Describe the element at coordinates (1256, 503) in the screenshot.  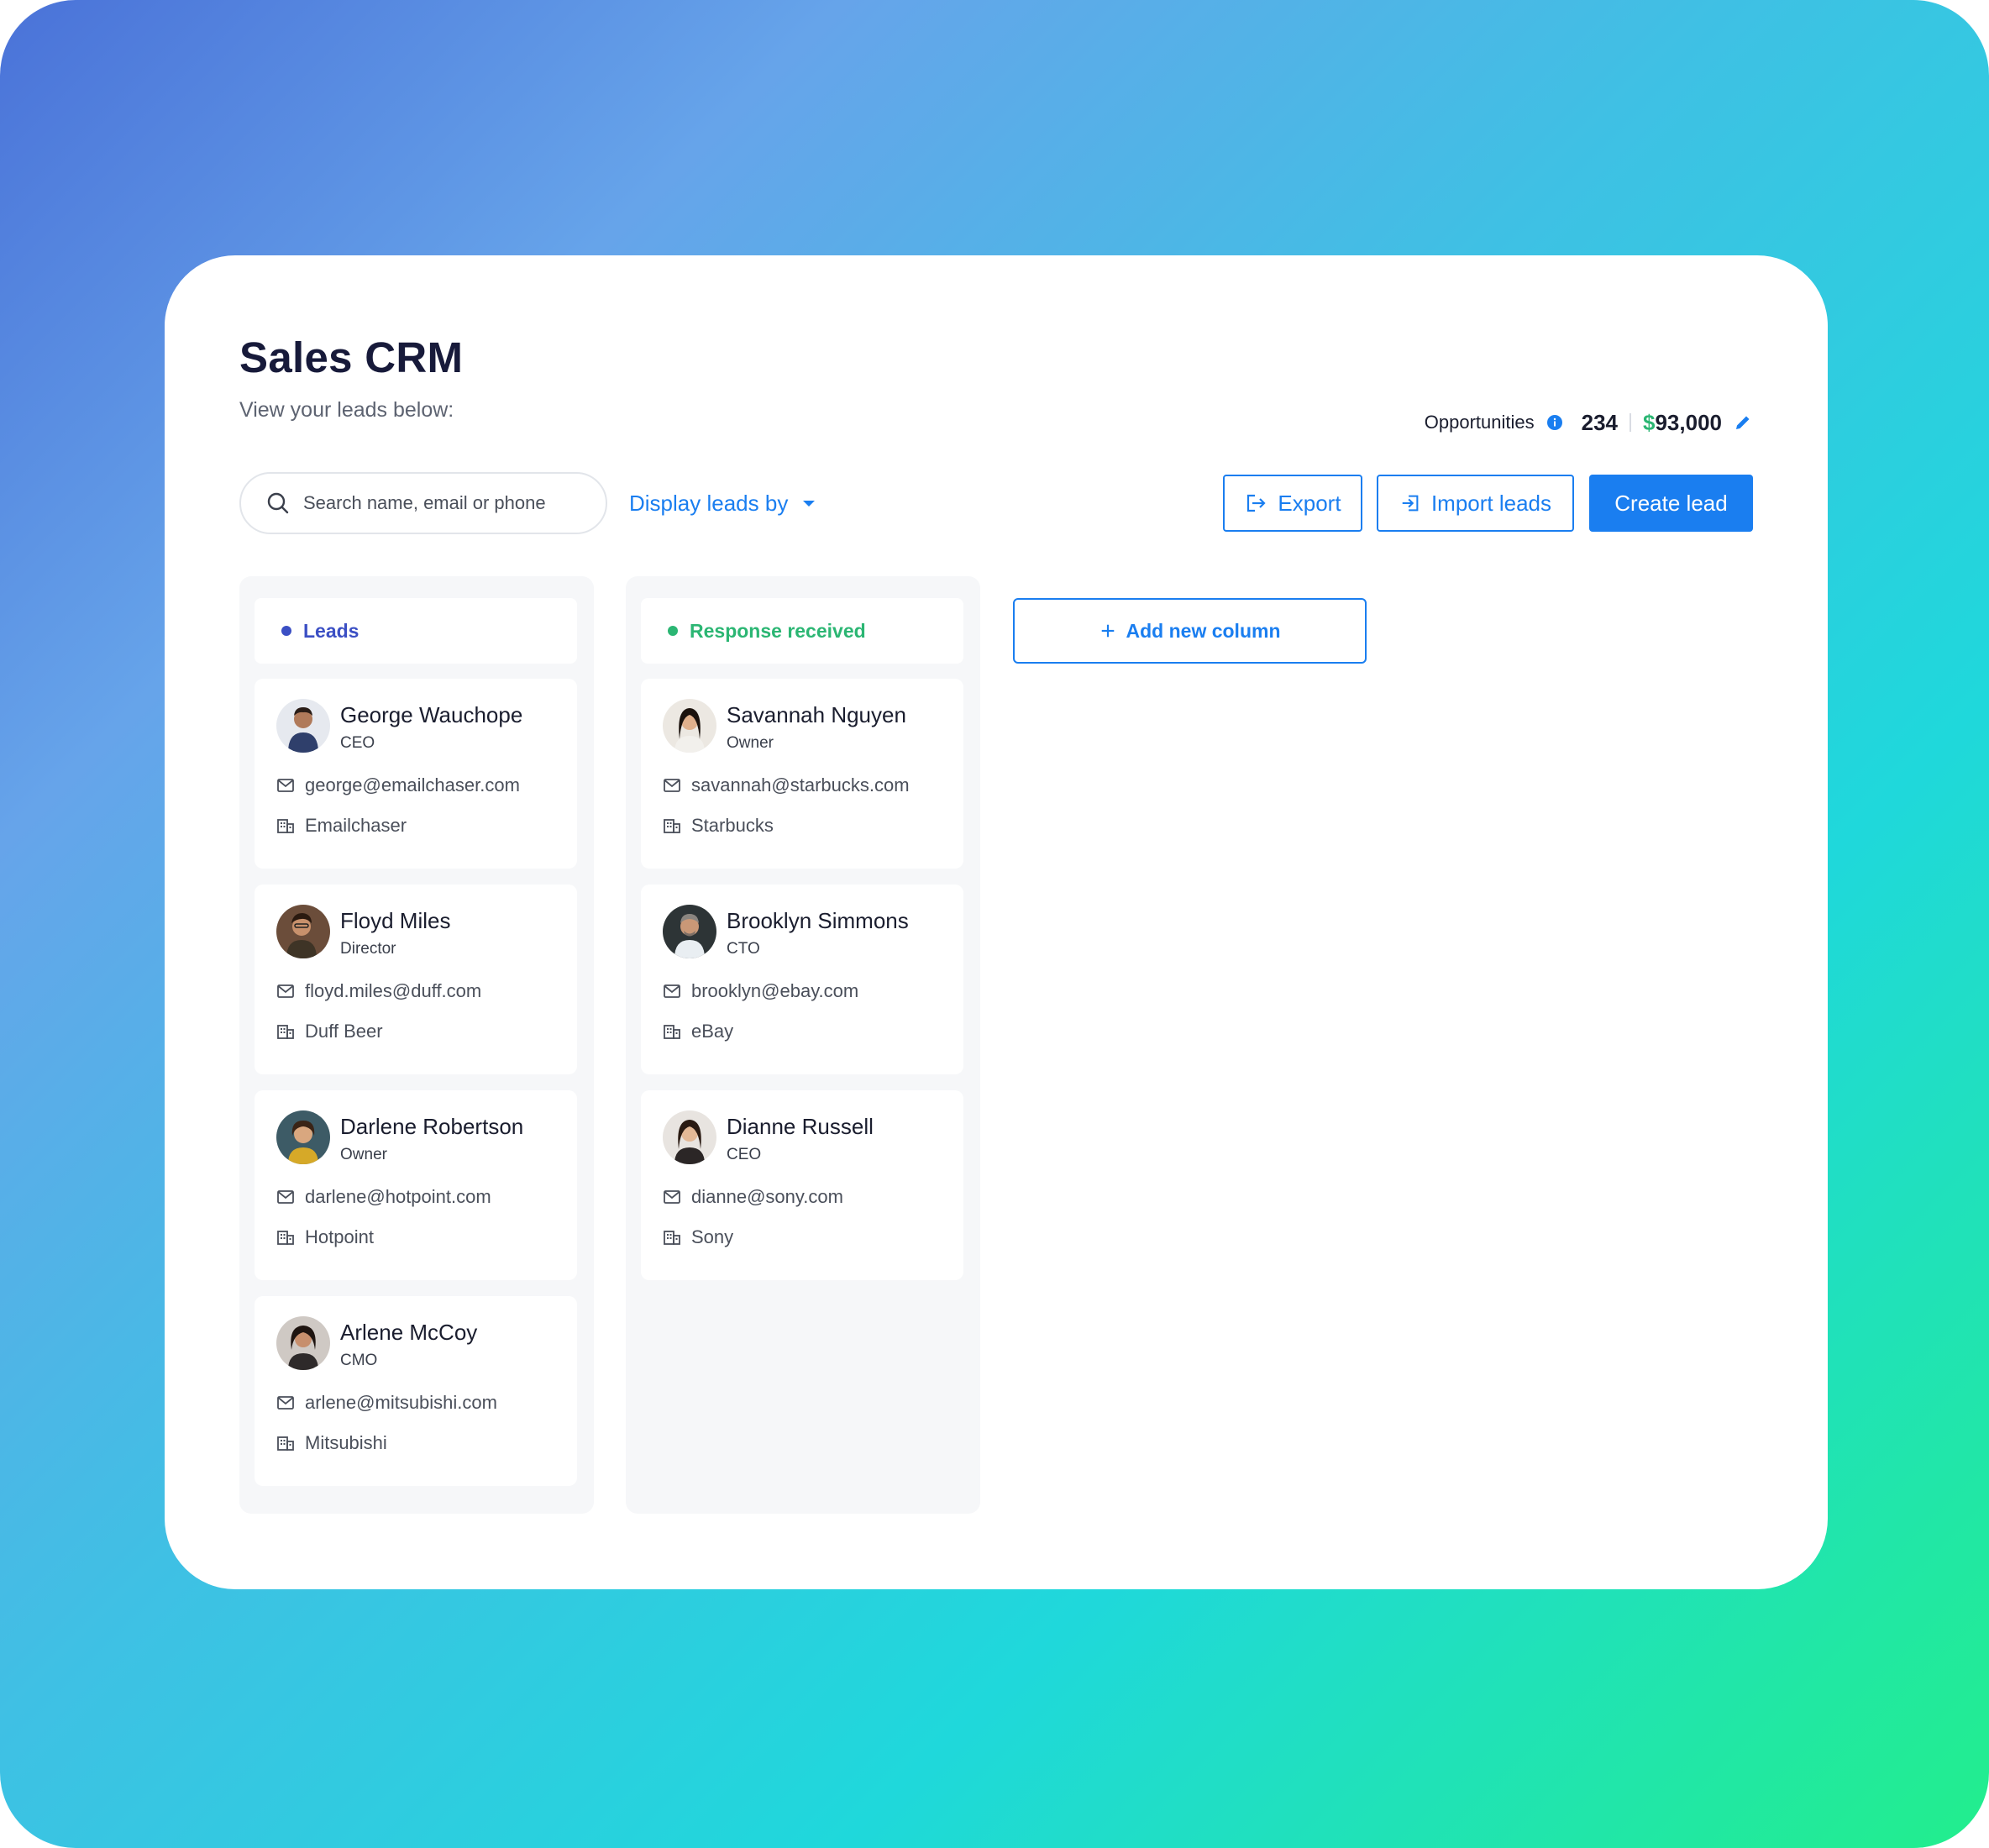
I see `export-icon` at that location.